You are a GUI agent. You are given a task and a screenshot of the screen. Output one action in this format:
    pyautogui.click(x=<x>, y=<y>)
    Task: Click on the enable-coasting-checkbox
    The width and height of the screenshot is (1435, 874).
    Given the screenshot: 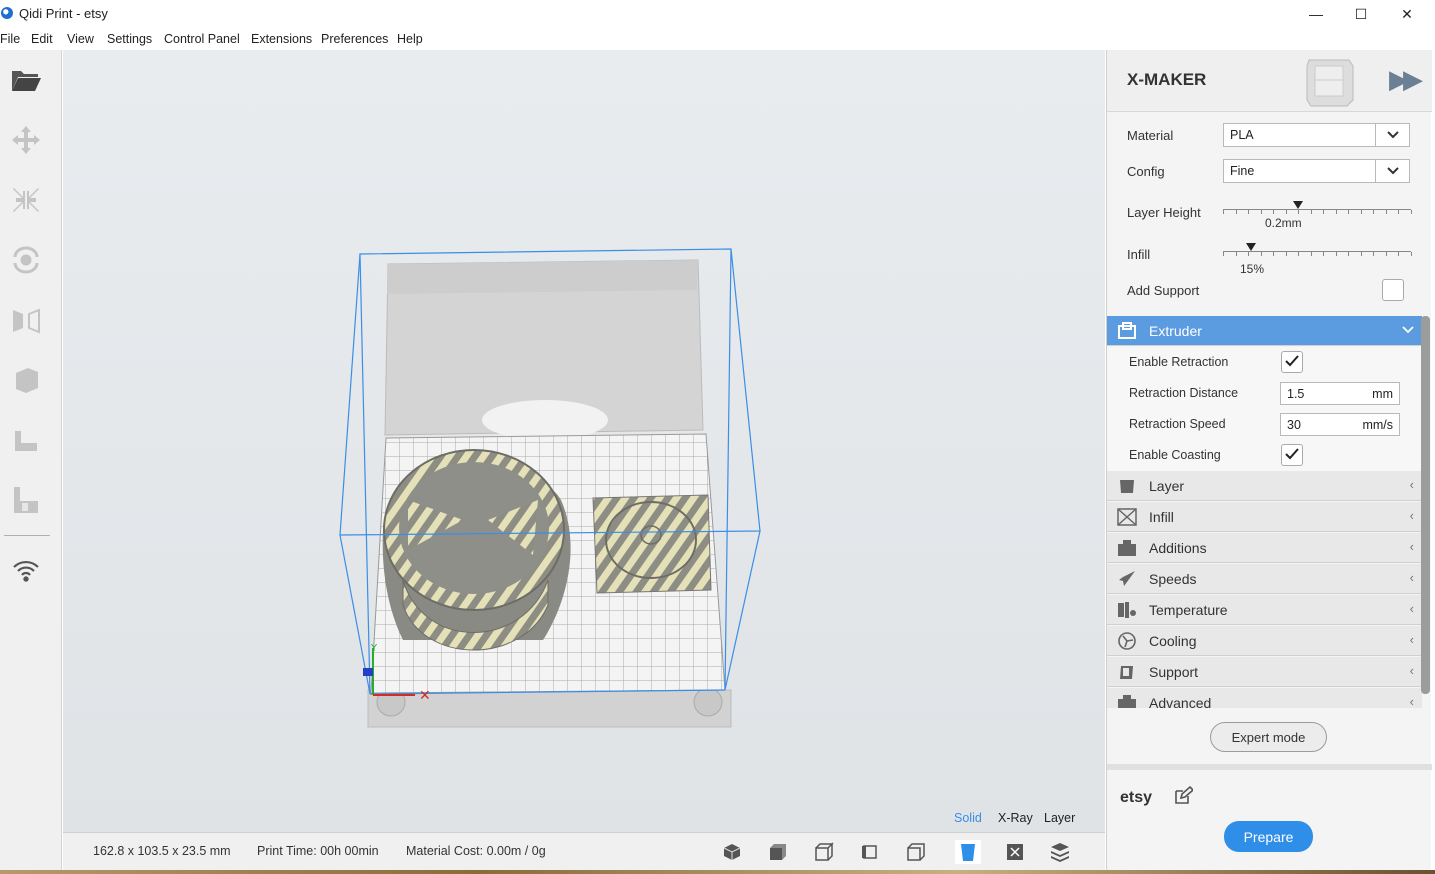 What is the action you would take?
    pyautogui.click(x=1292, y=455)
    